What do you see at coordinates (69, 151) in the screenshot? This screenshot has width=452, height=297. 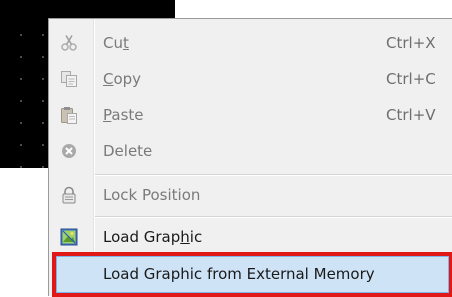 I see `delete-icon` at bounding box center [69, 151].